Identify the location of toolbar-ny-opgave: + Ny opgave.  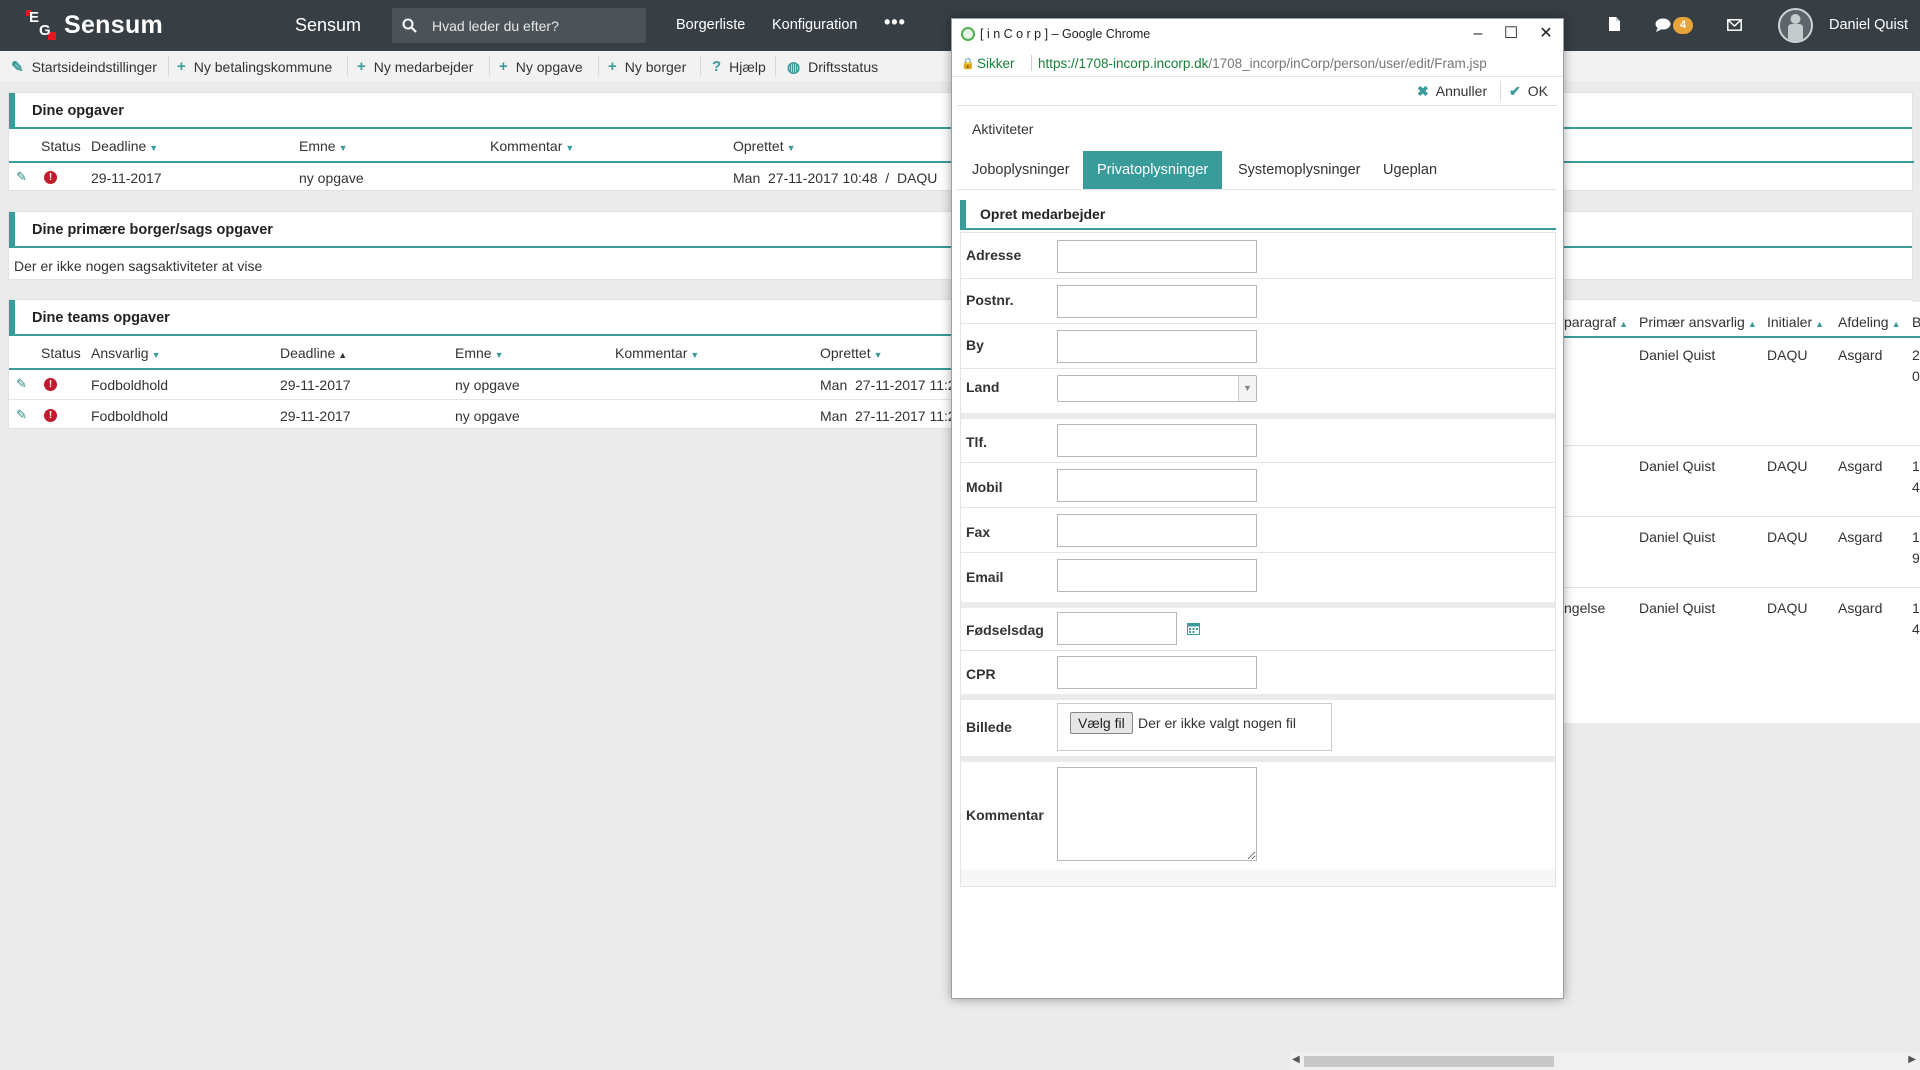
(541, 66).